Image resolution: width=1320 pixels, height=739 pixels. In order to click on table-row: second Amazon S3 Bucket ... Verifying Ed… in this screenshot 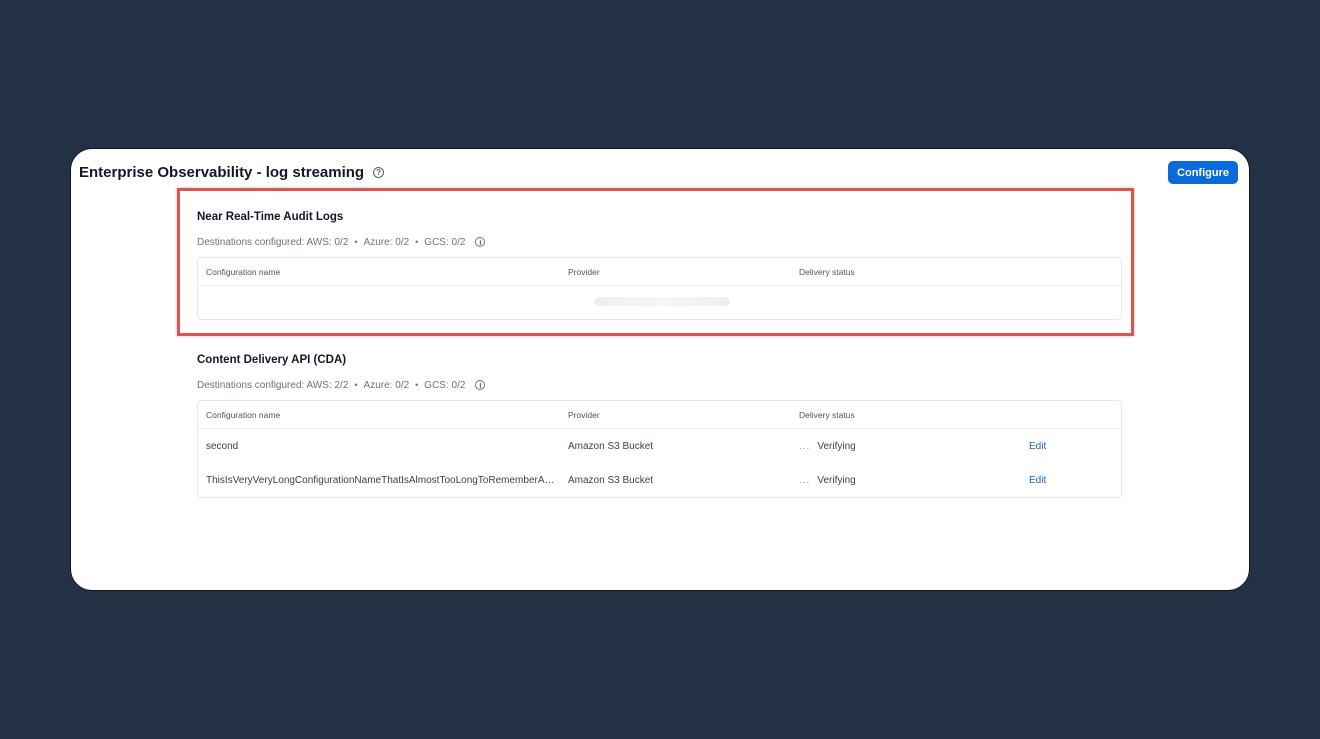, I will do `click(659, 446)`.